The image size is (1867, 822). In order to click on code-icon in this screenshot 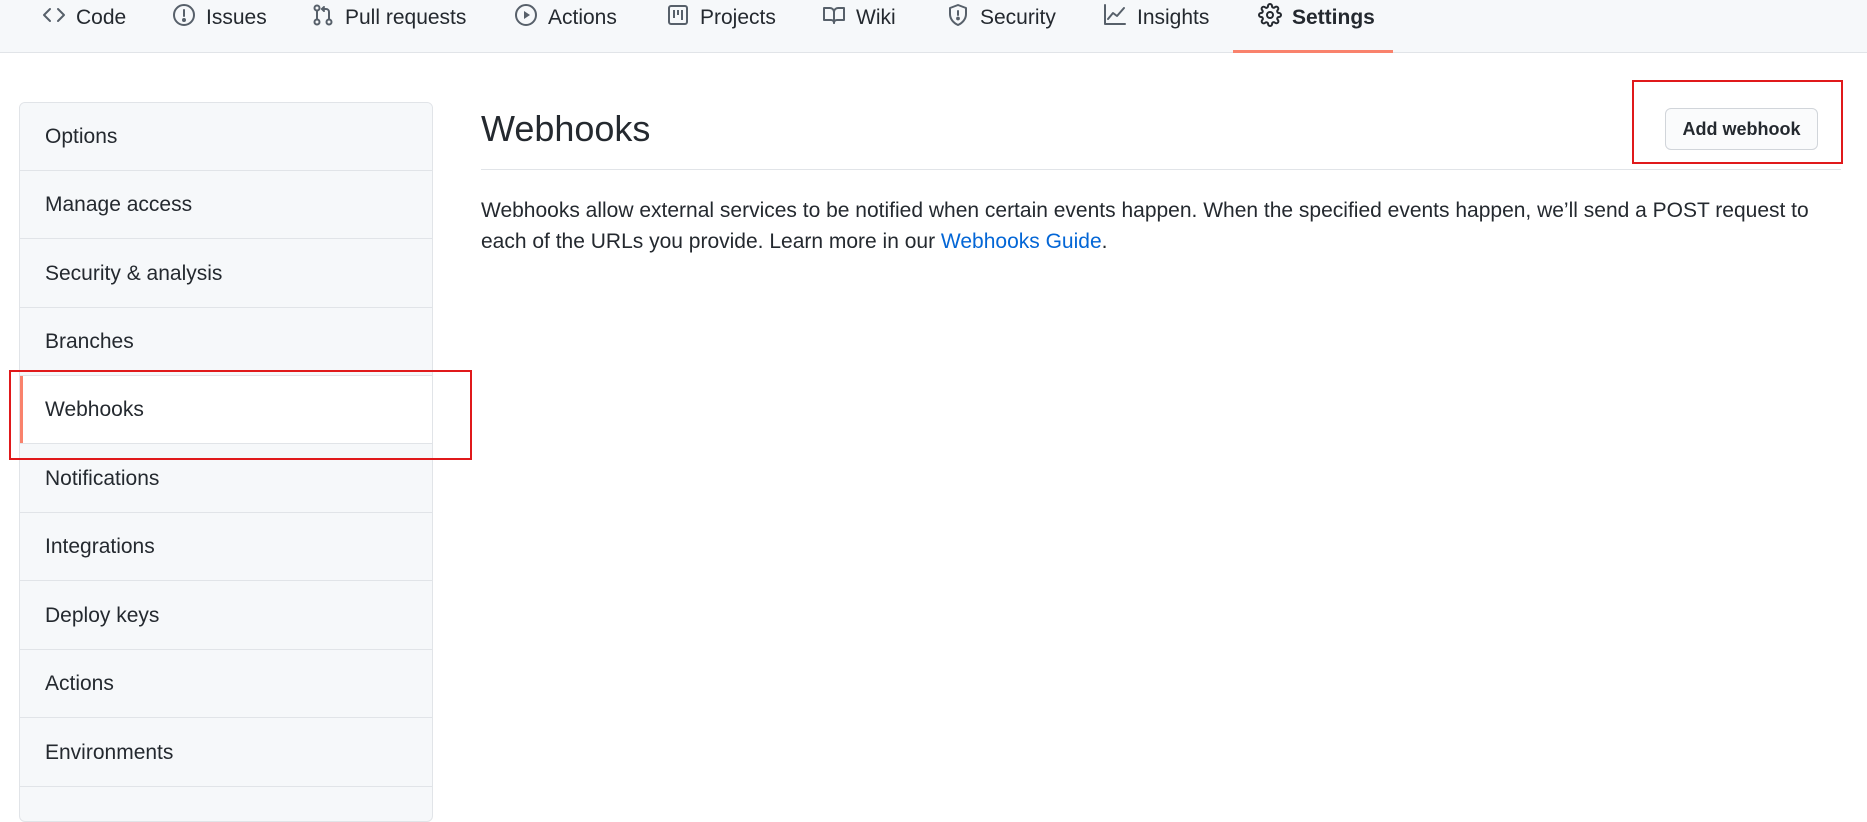, I will do `click(54, 18)`.